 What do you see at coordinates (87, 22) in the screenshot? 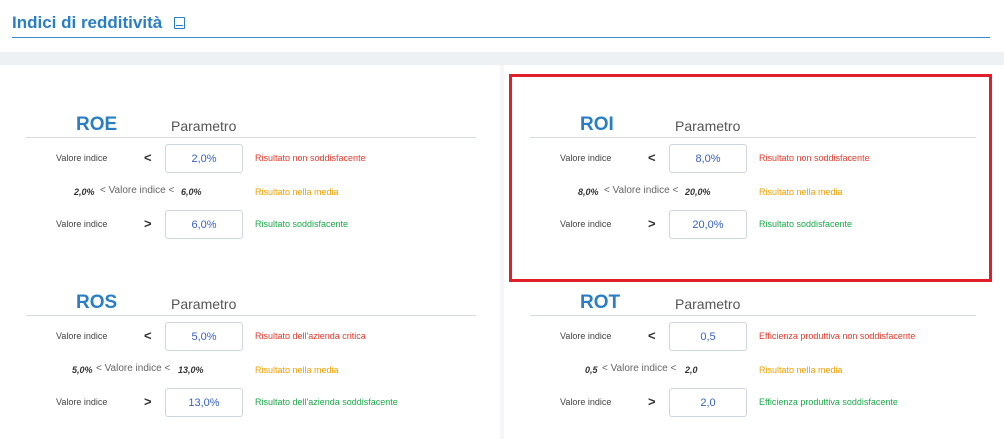
I see `page-title: Indici di redditività` at bounding box center [87, 22].